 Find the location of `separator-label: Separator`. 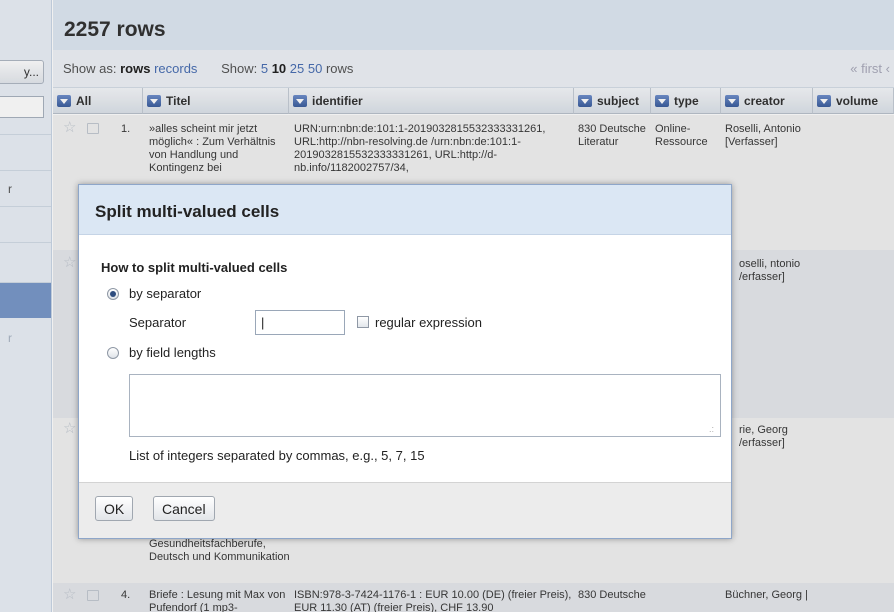

separator-label: Separator is located at coordinates (158, 322).